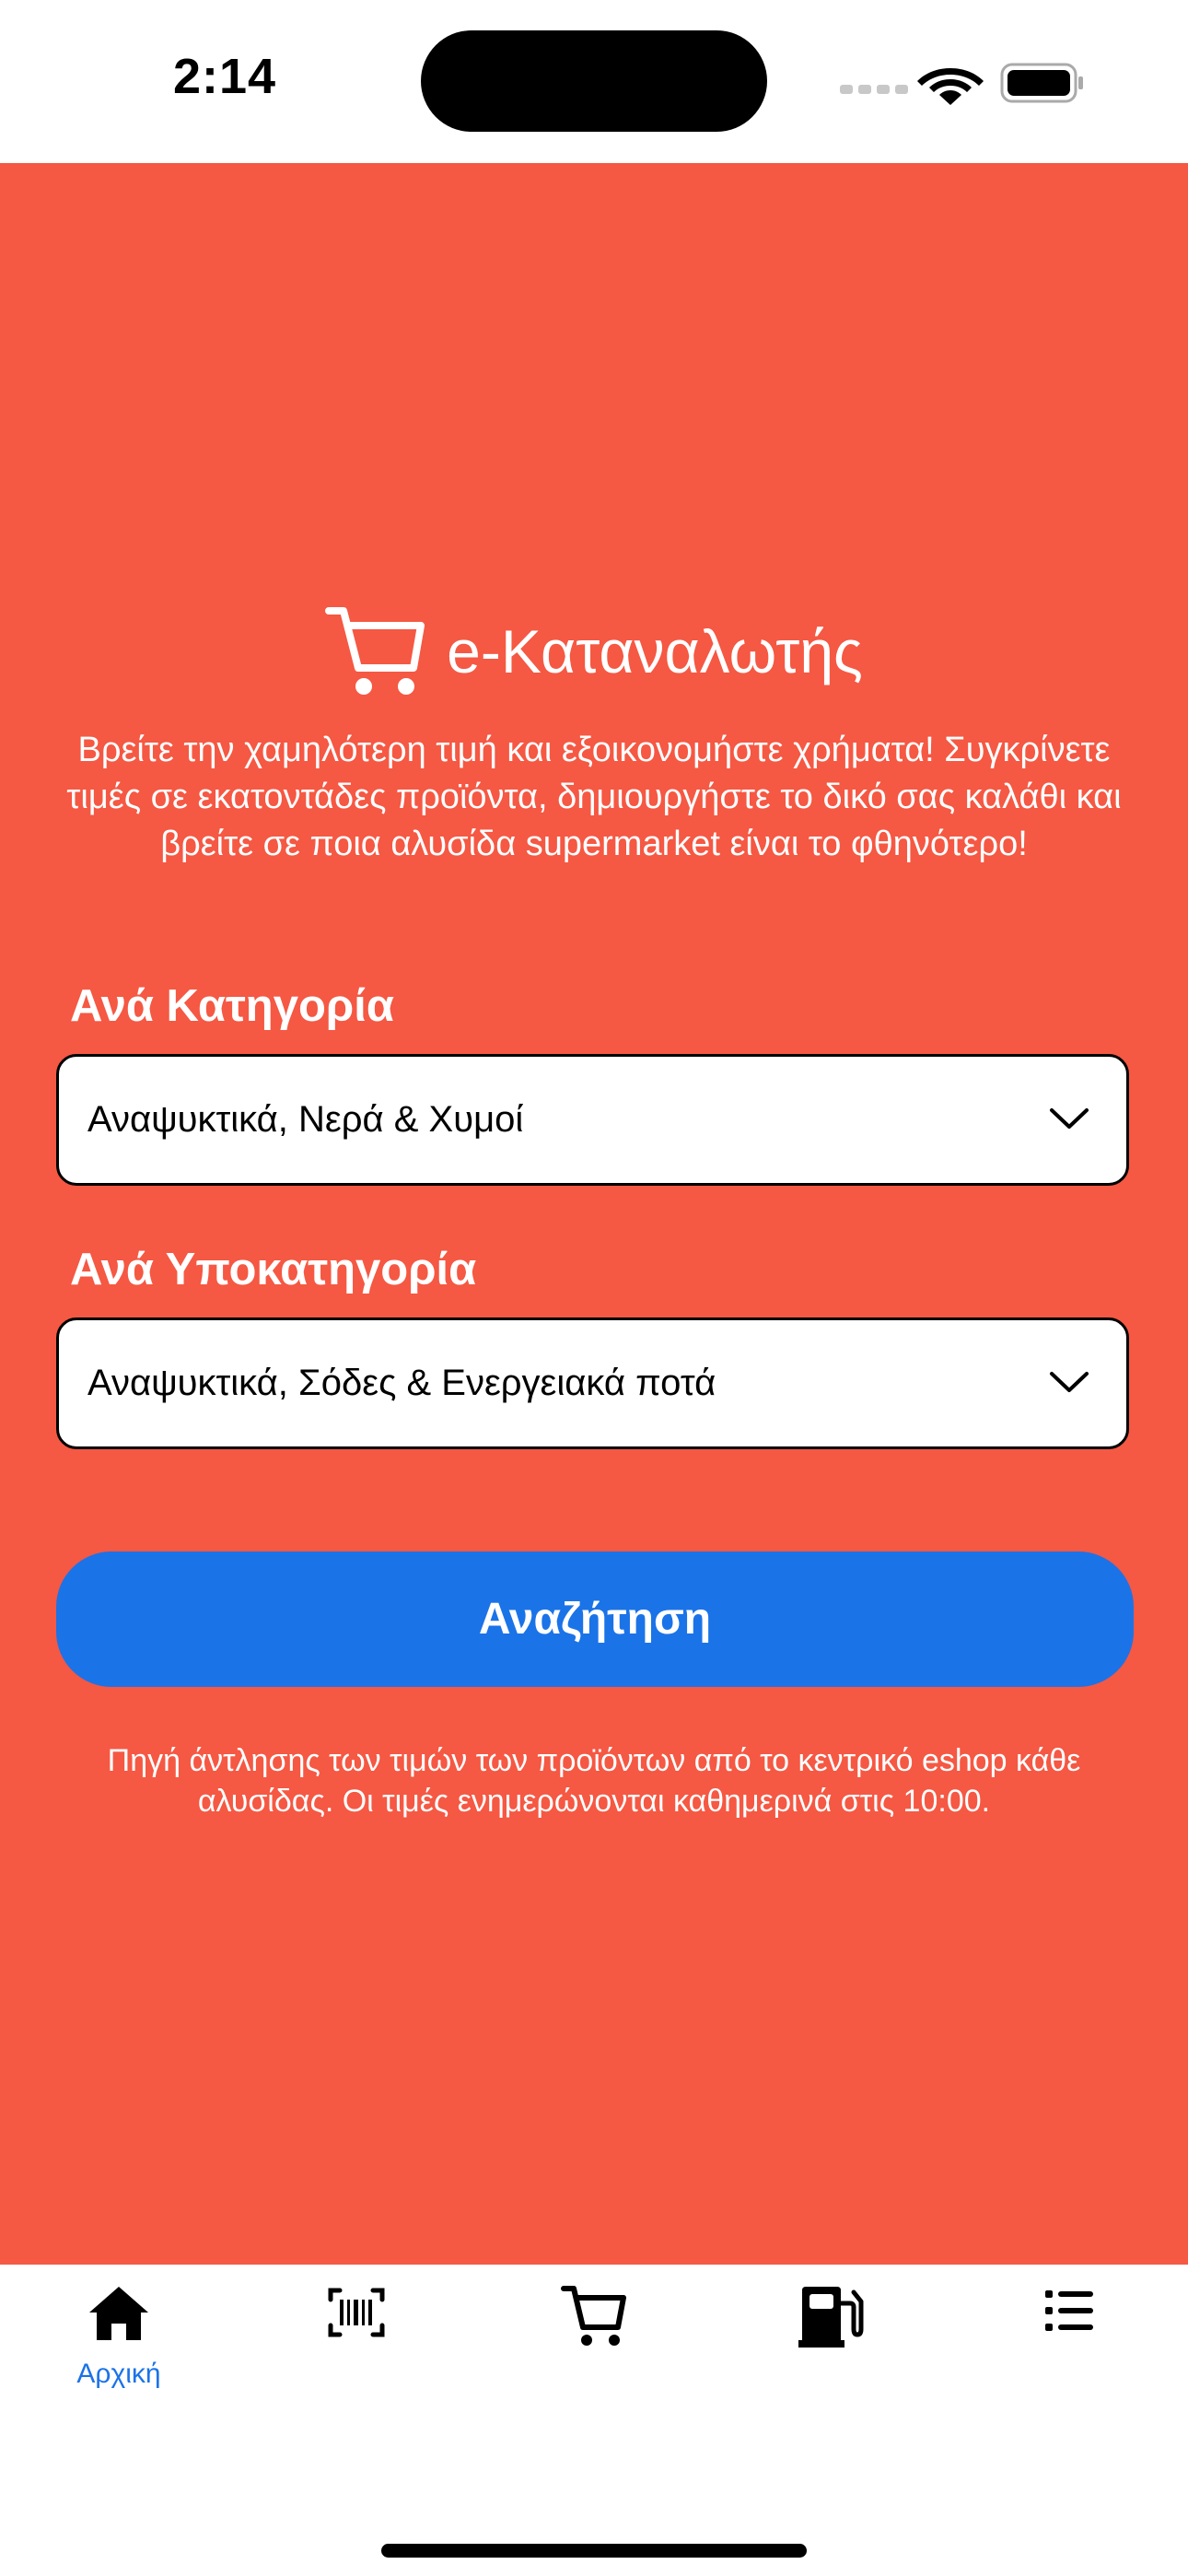  What do you see at coordinates (232, 1006) in the screenshot?
I see `category-label: Ανά Κατηγορία` at bounding box center [232, 1006].